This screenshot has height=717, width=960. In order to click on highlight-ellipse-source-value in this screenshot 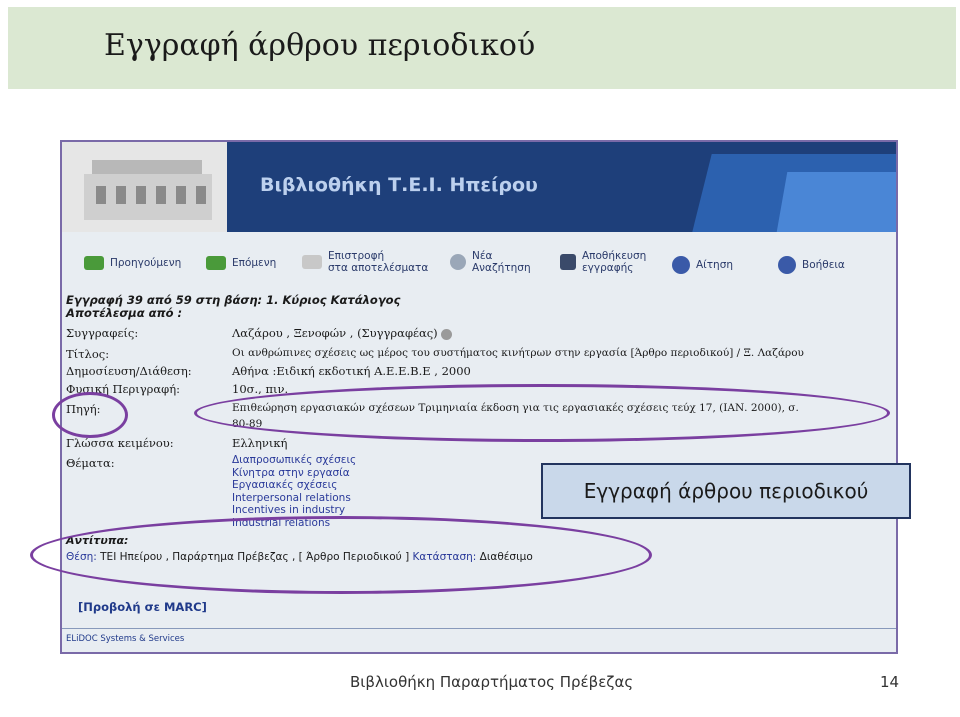, I will do `click(542, 413)`.